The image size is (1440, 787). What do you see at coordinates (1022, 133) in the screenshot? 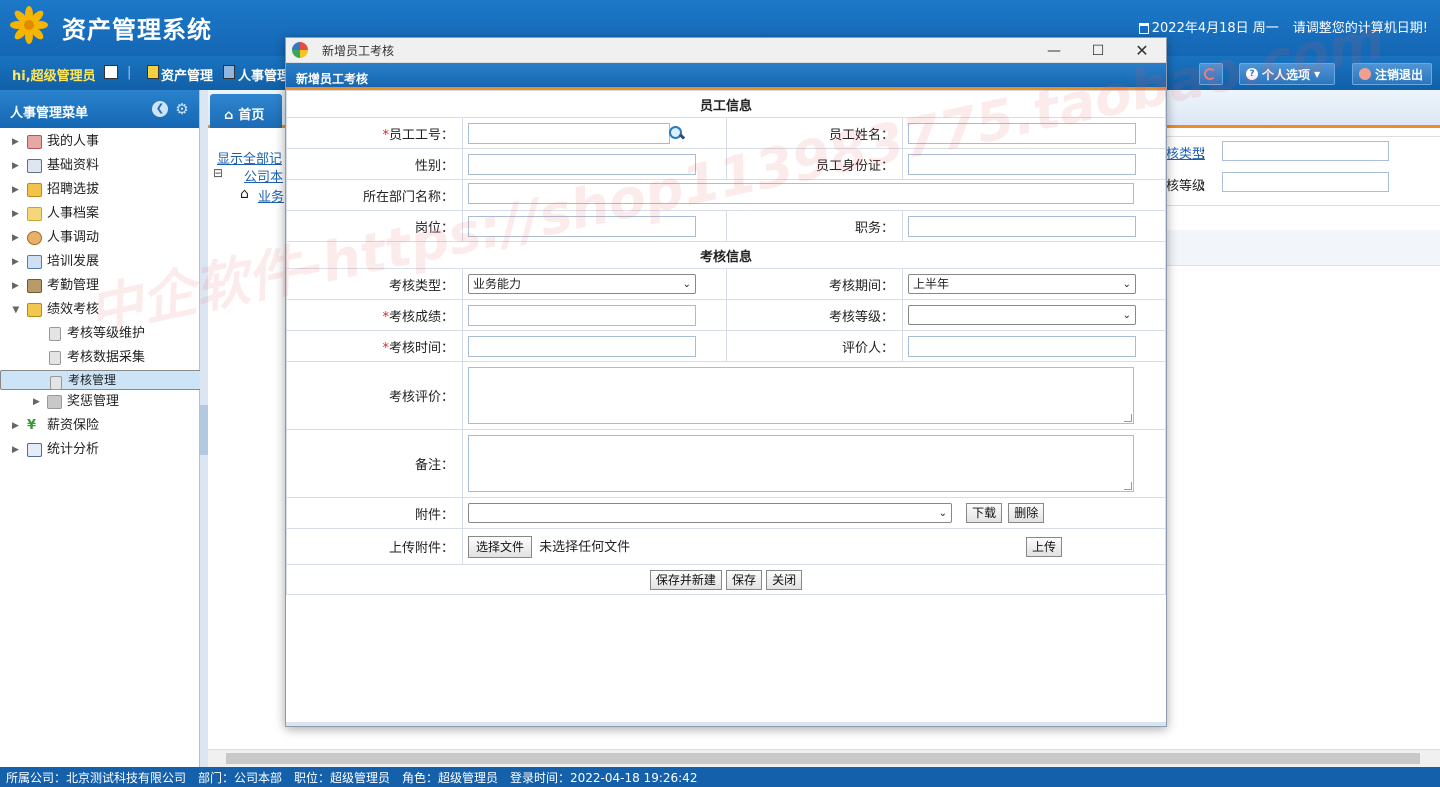
I see `emp-name-input` at bounding box center [1022, 133].